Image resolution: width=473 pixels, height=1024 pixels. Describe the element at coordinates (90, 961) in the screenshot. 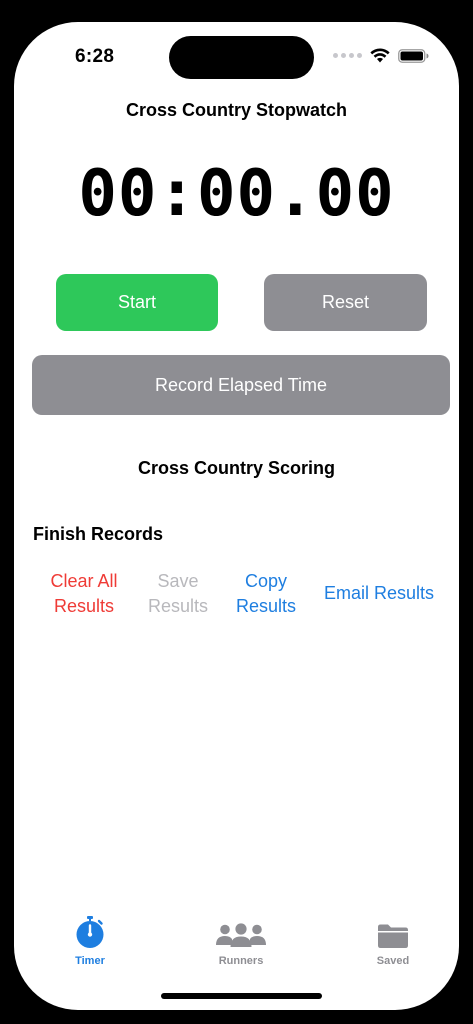

I see `tab-timer-label: Timer` at that location.